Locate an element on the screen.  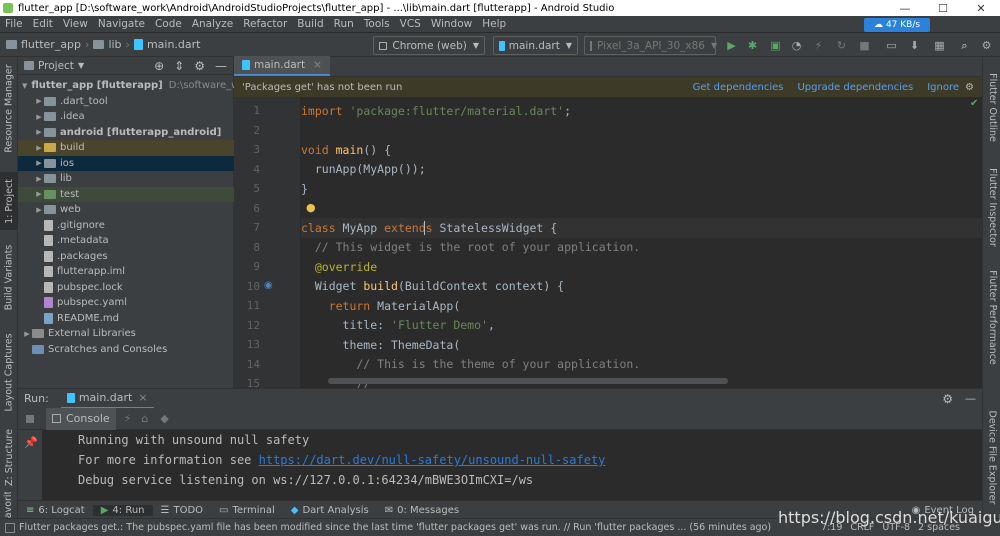
breadcrumb-project: flutter_app is located at coordinates (51, 44).